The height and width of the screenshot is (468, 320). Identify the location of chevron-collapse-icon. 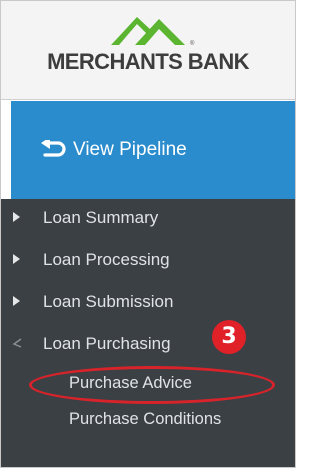
(17, 343).